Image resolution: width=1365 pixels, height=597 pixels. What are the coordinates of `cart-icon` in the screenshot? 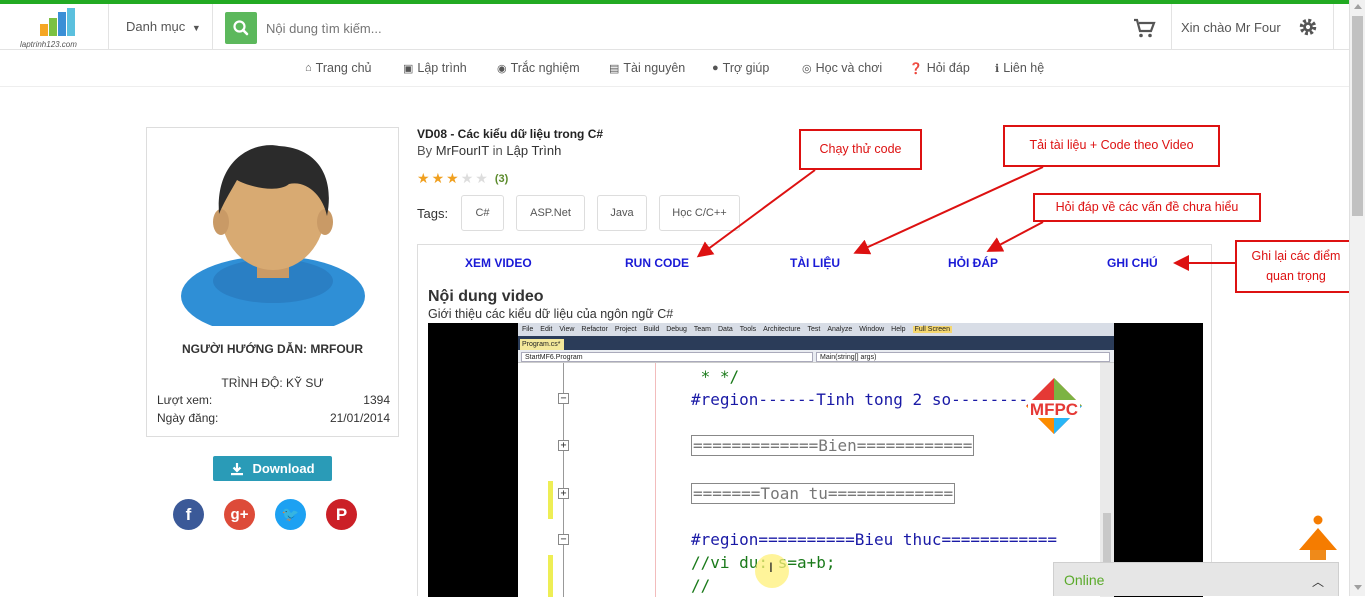 It's located at (1144, 28).